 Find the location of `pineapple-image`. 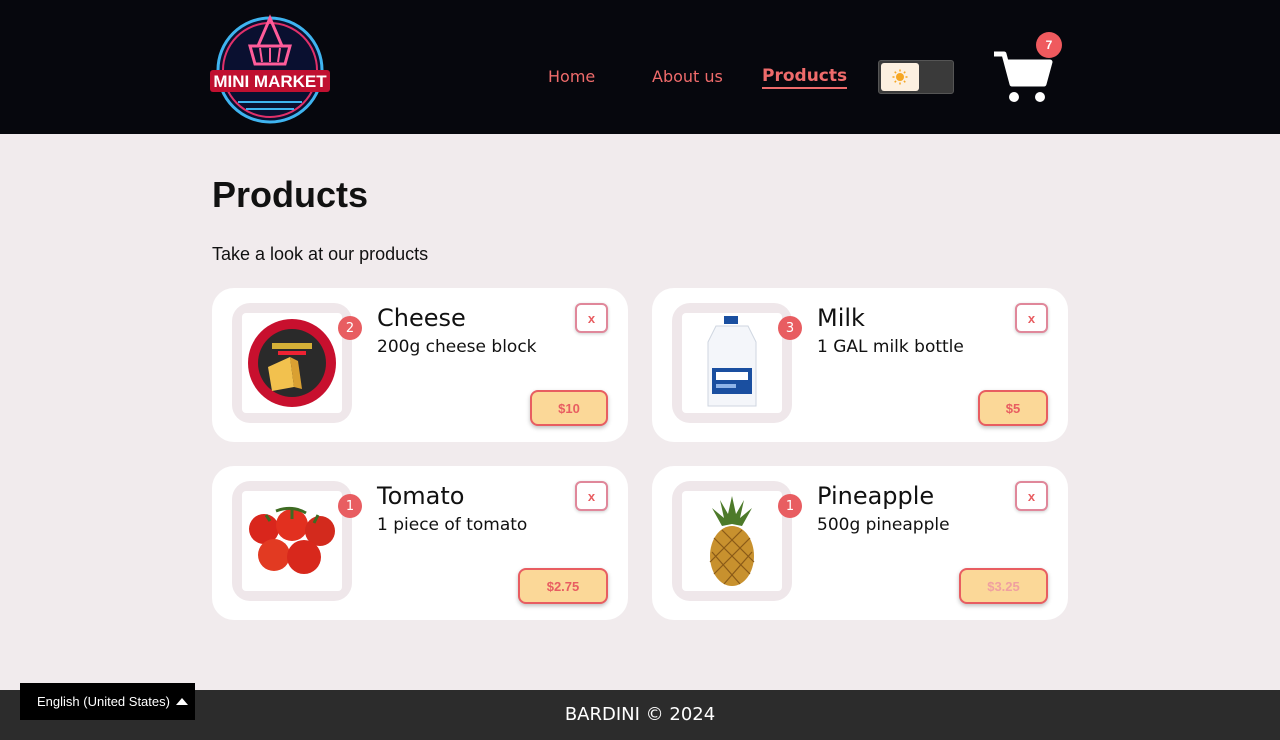

pineapple-image is located at coordinates (732, 541).